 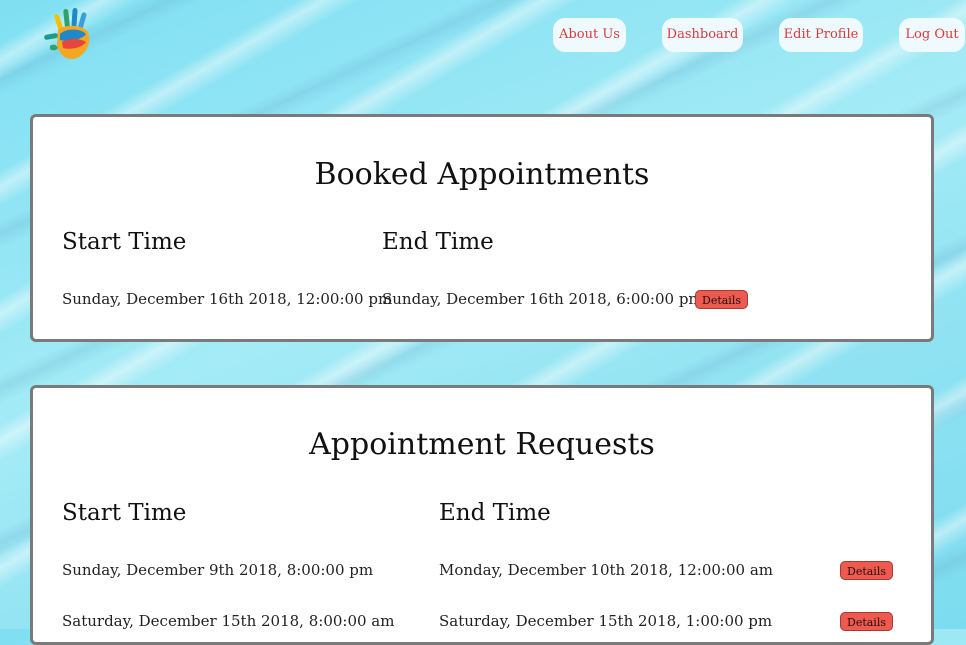 I want to click on nav-log-out-button: Log Out, so click(x=932, y=35).